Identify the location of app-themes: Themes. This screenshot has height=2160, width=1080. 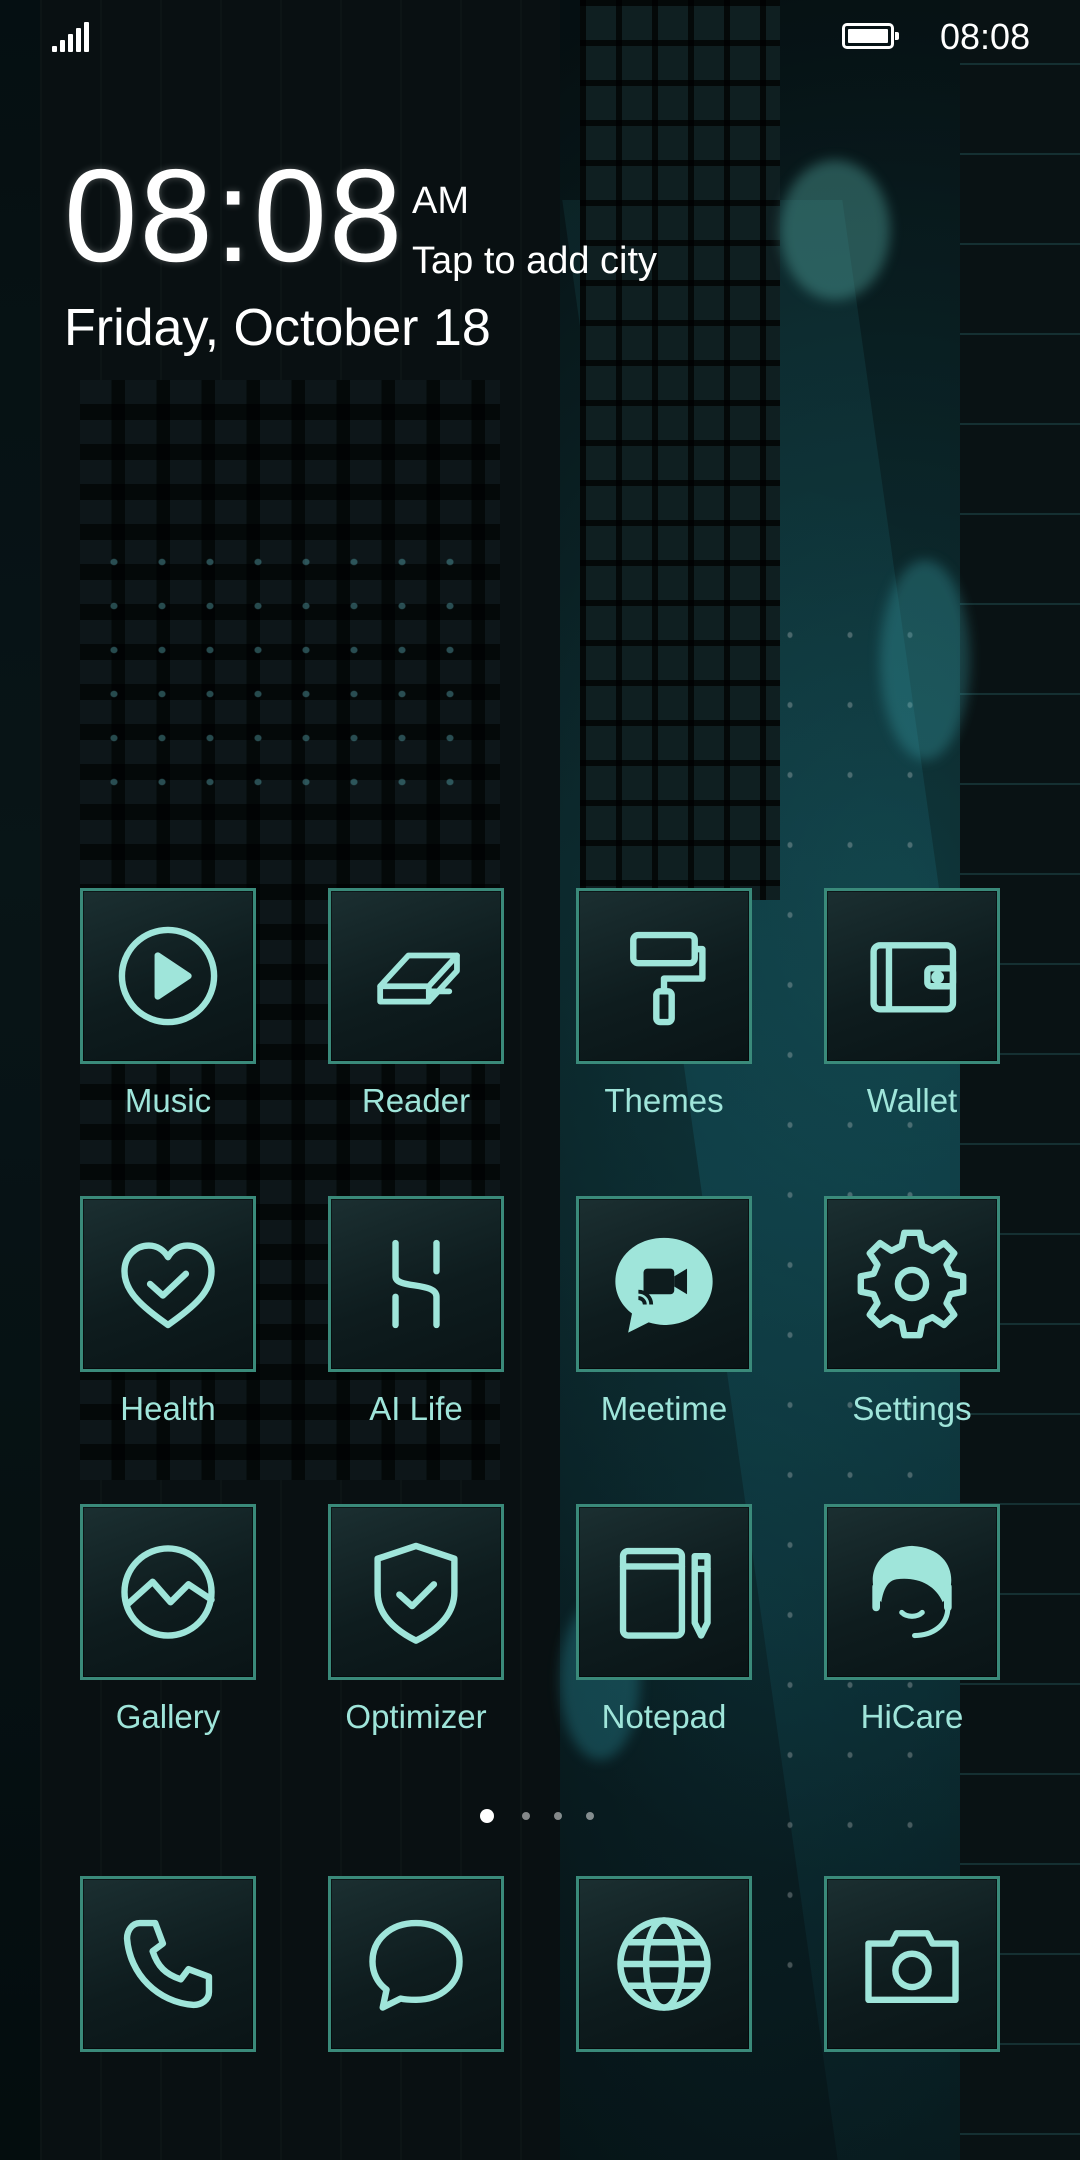
(664, 1004).